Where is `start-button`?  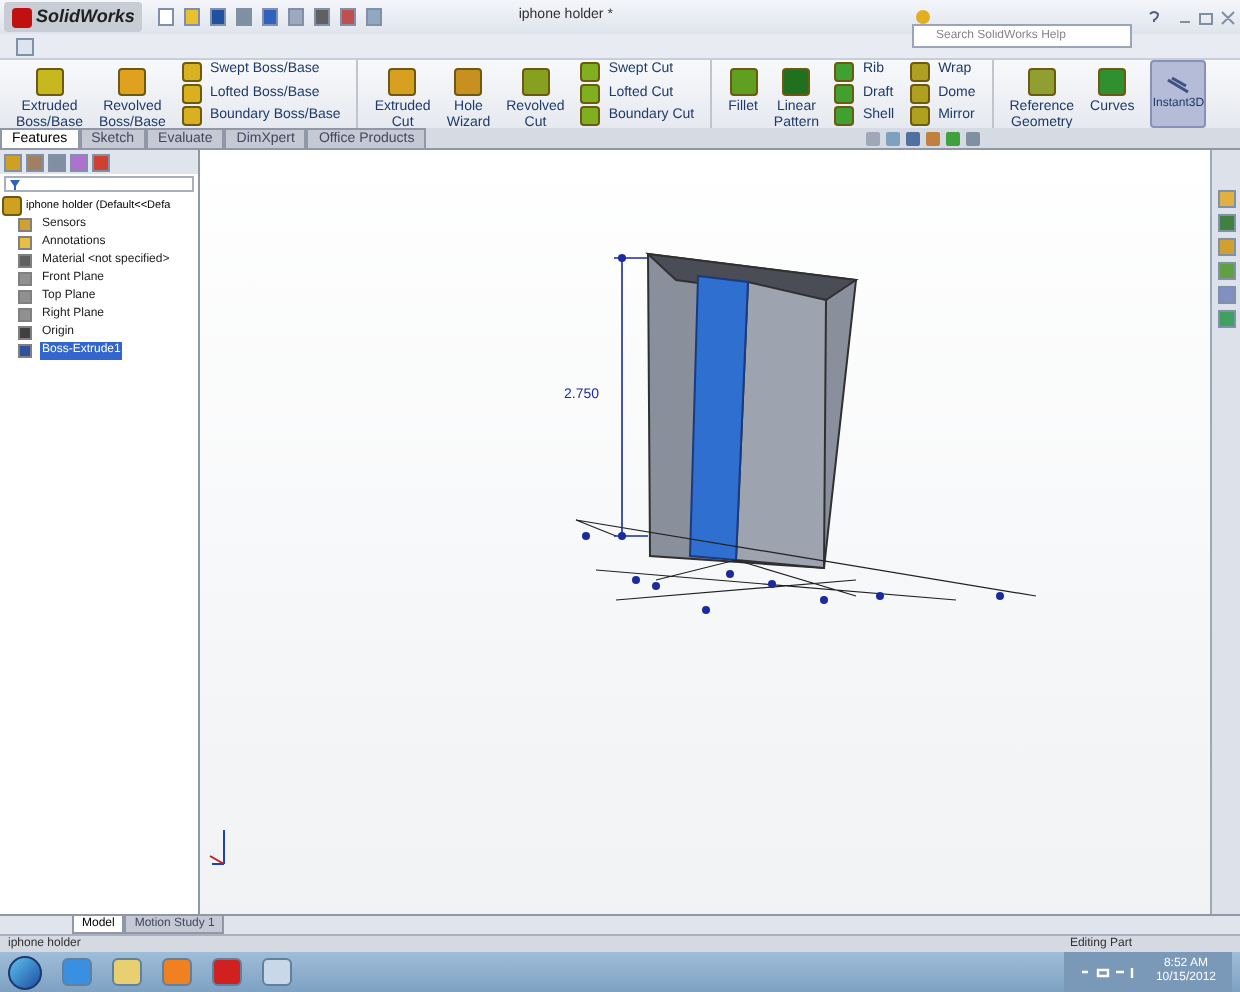
start-button is located at coordinates (25, 972).